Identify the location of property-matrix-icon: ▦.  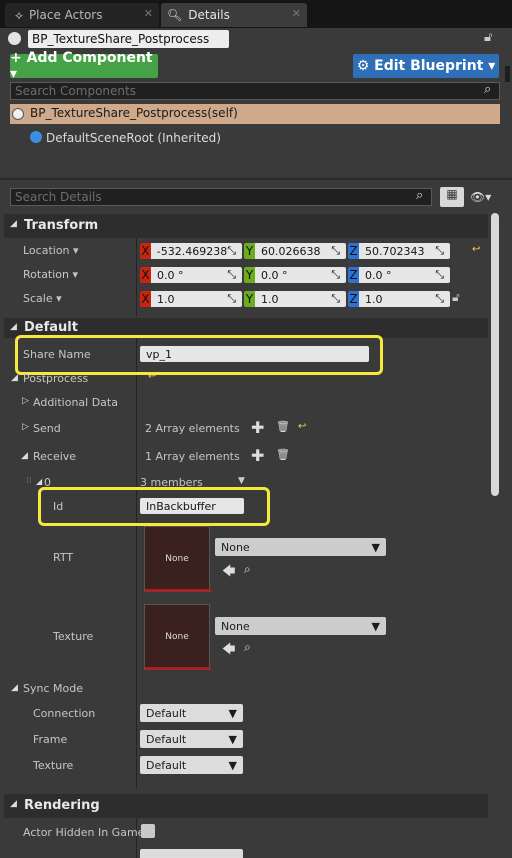
(452, 197).